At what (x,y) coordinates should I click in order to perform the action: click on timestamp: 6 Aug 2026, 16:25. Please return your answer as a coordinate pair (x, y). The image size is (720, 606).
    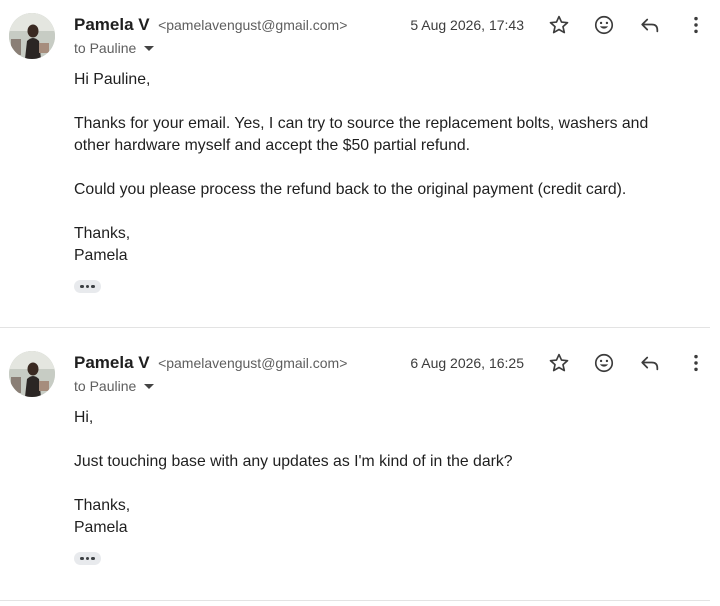
    Looking at the image, I should click on (467, 363).